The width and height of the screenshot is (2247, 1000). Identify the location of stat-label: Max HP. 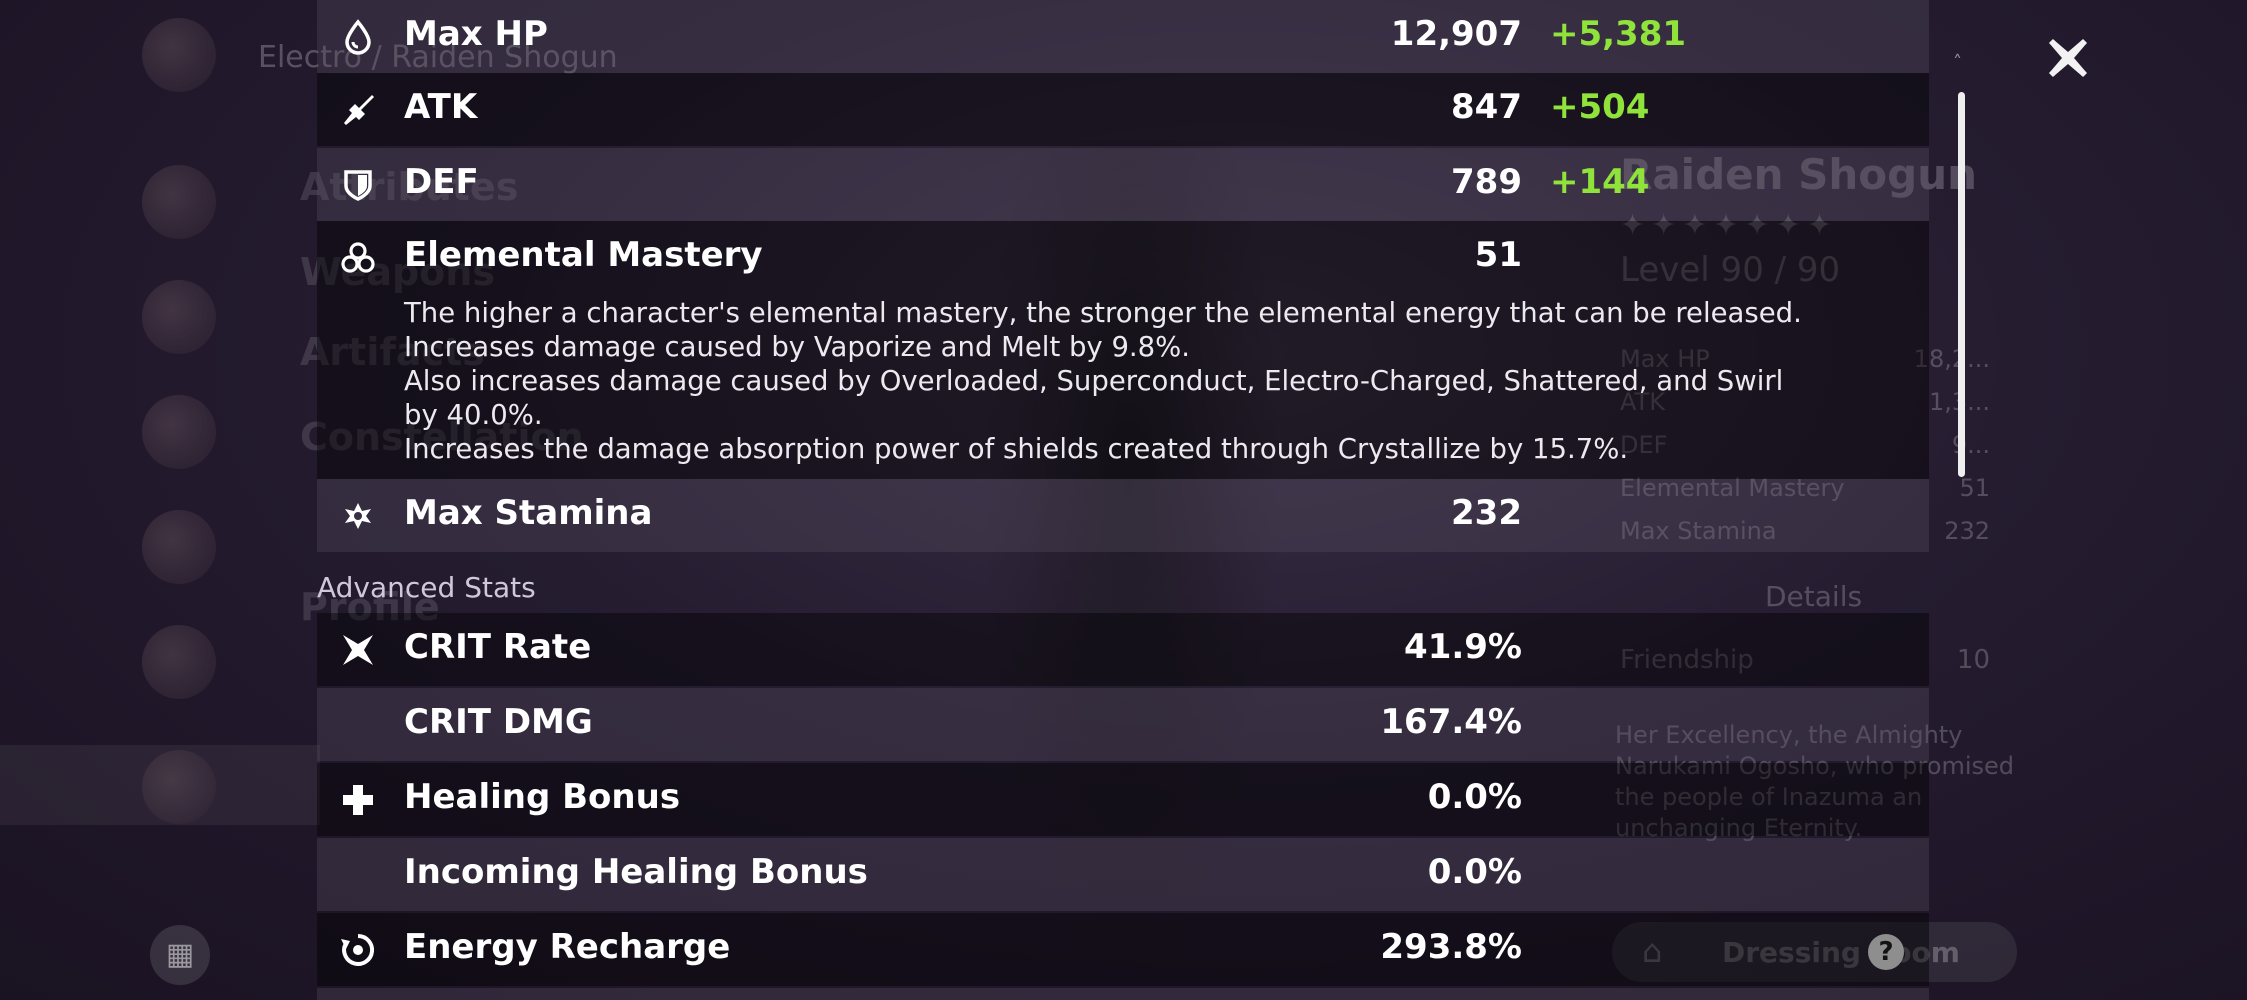
(476, 34).